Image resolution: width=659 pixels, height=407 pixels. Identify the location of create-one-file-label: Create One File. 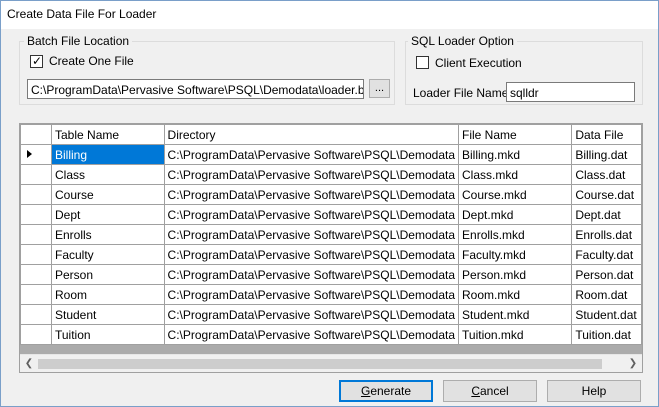
(91, 61).